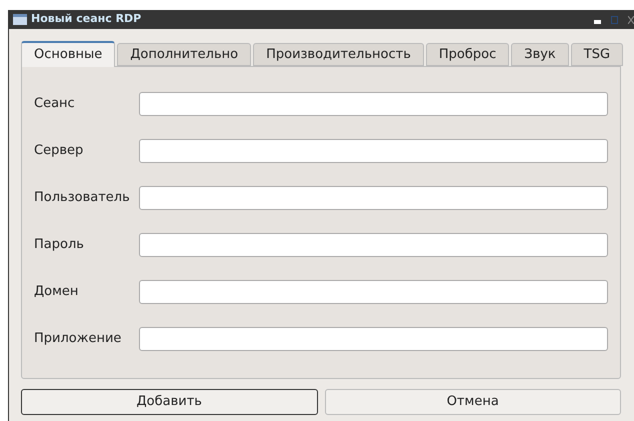 The width and height of the screenshot is (634, 421). Describe the element at coordinates (468, 54) in the screenshot. I see `tab: Проброс` at that location.